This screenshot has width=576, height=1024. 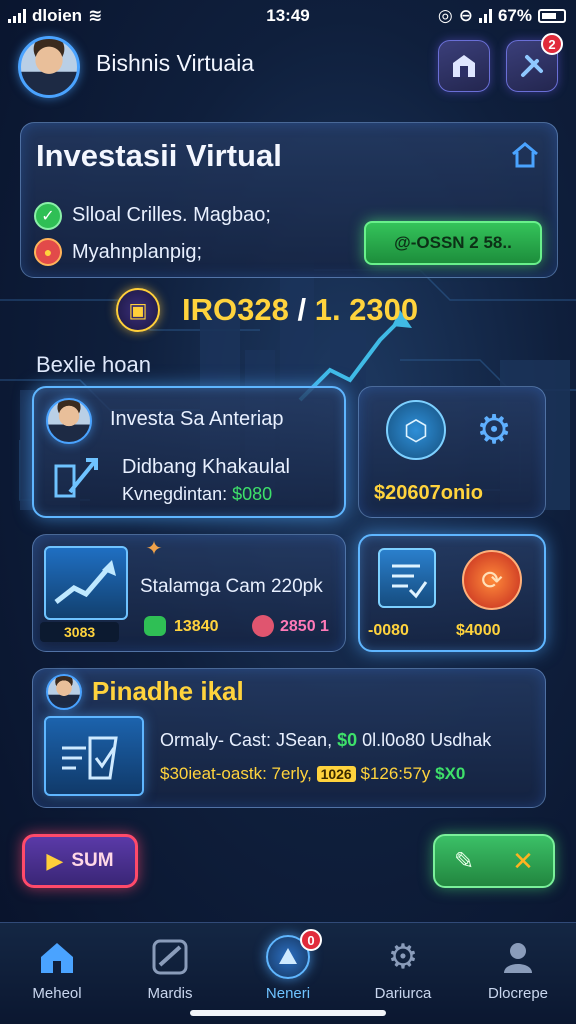 What do you see at coordinates (235, 309) in the screenshot?
I see `balance-left: IRO328` at bounding box center [235, 309].